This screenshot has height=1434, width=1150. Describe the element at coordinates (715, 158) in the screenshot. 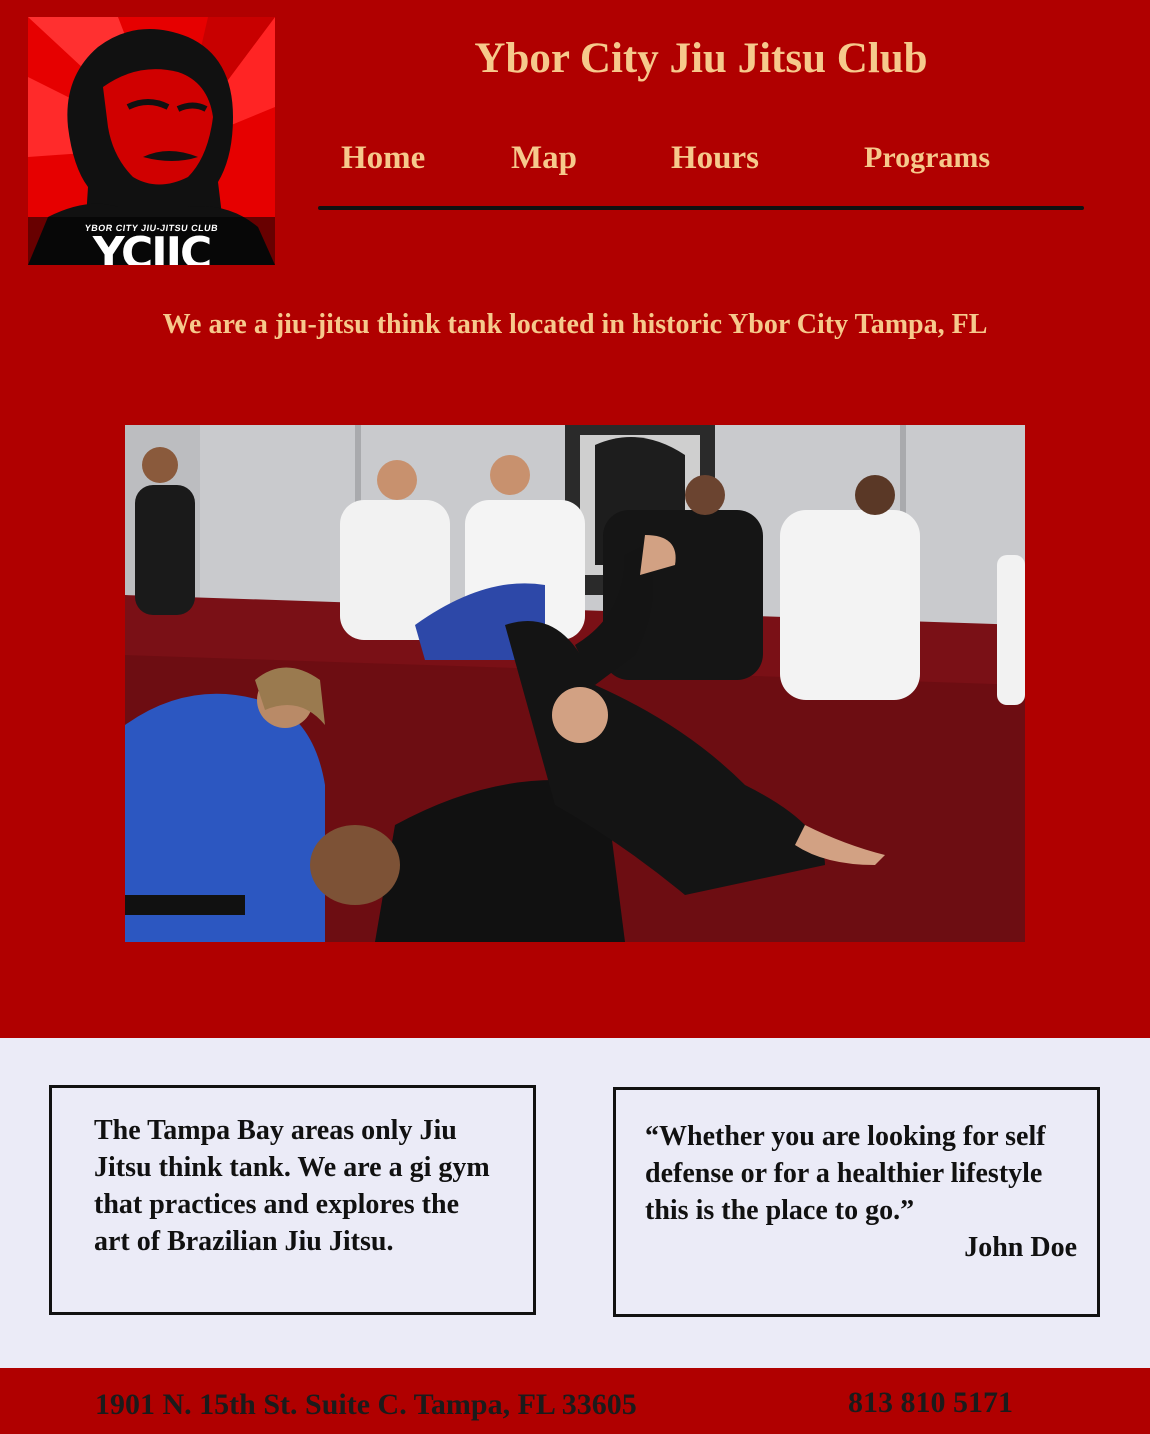

I see `nav-hours-link: Hours` at that location.